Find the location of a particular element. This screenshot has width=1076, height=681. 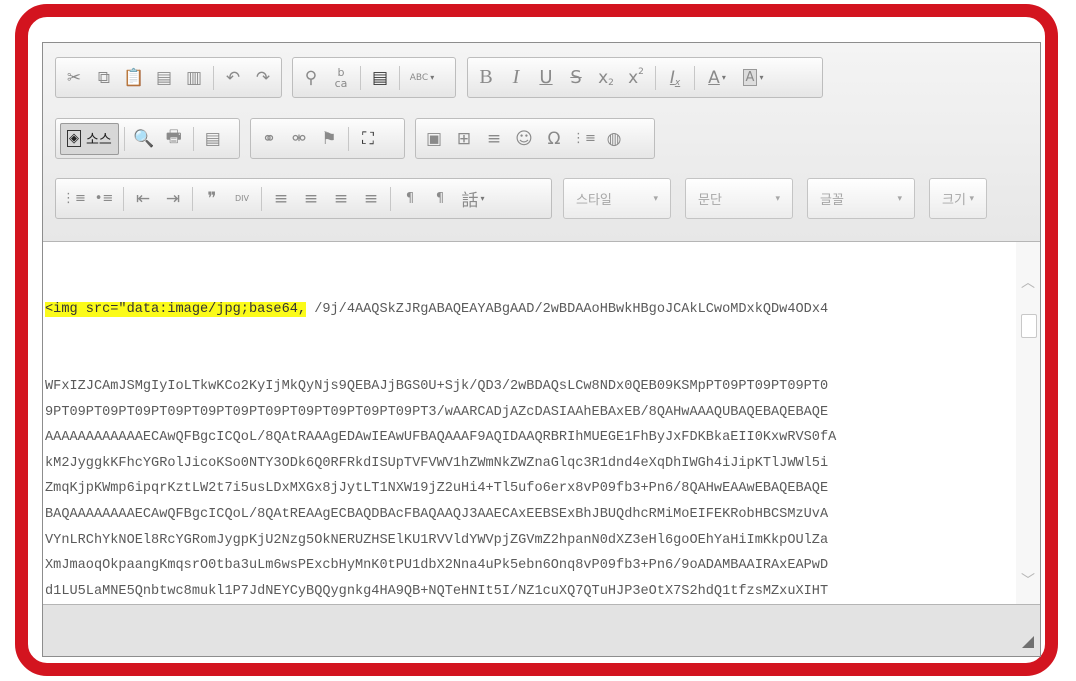

align-center-icon: ≡ is located at coordinates (311, 199).